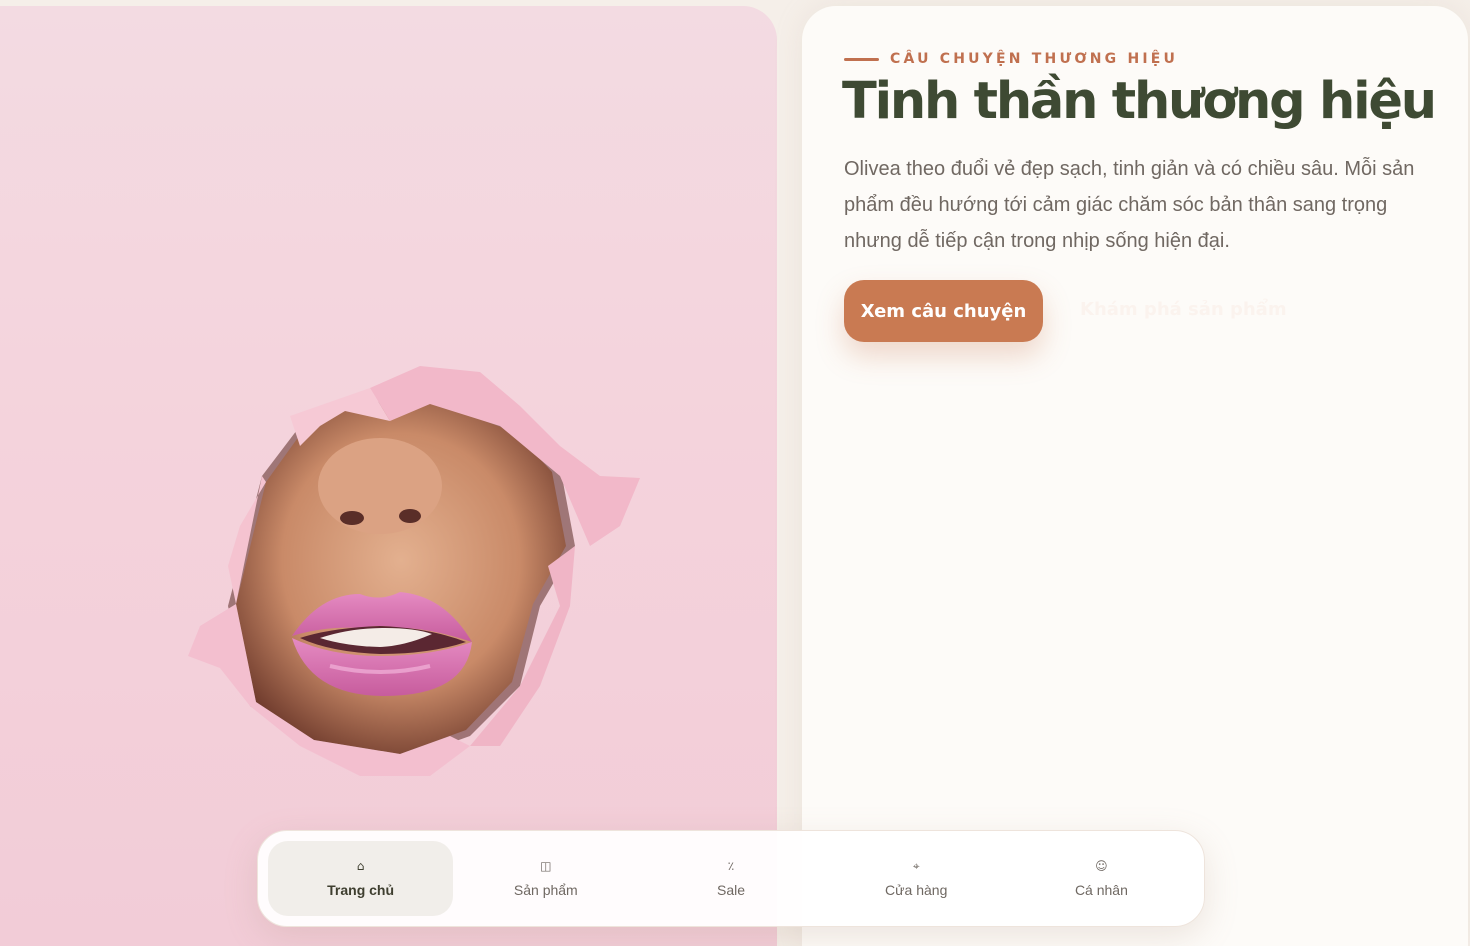 The image size is (1470, 946). What do you see at coordinates (361, 878) in the screenshot?
I see `nav-item-home: ⌂ Trang chủ` at bounding box center [361, 878].